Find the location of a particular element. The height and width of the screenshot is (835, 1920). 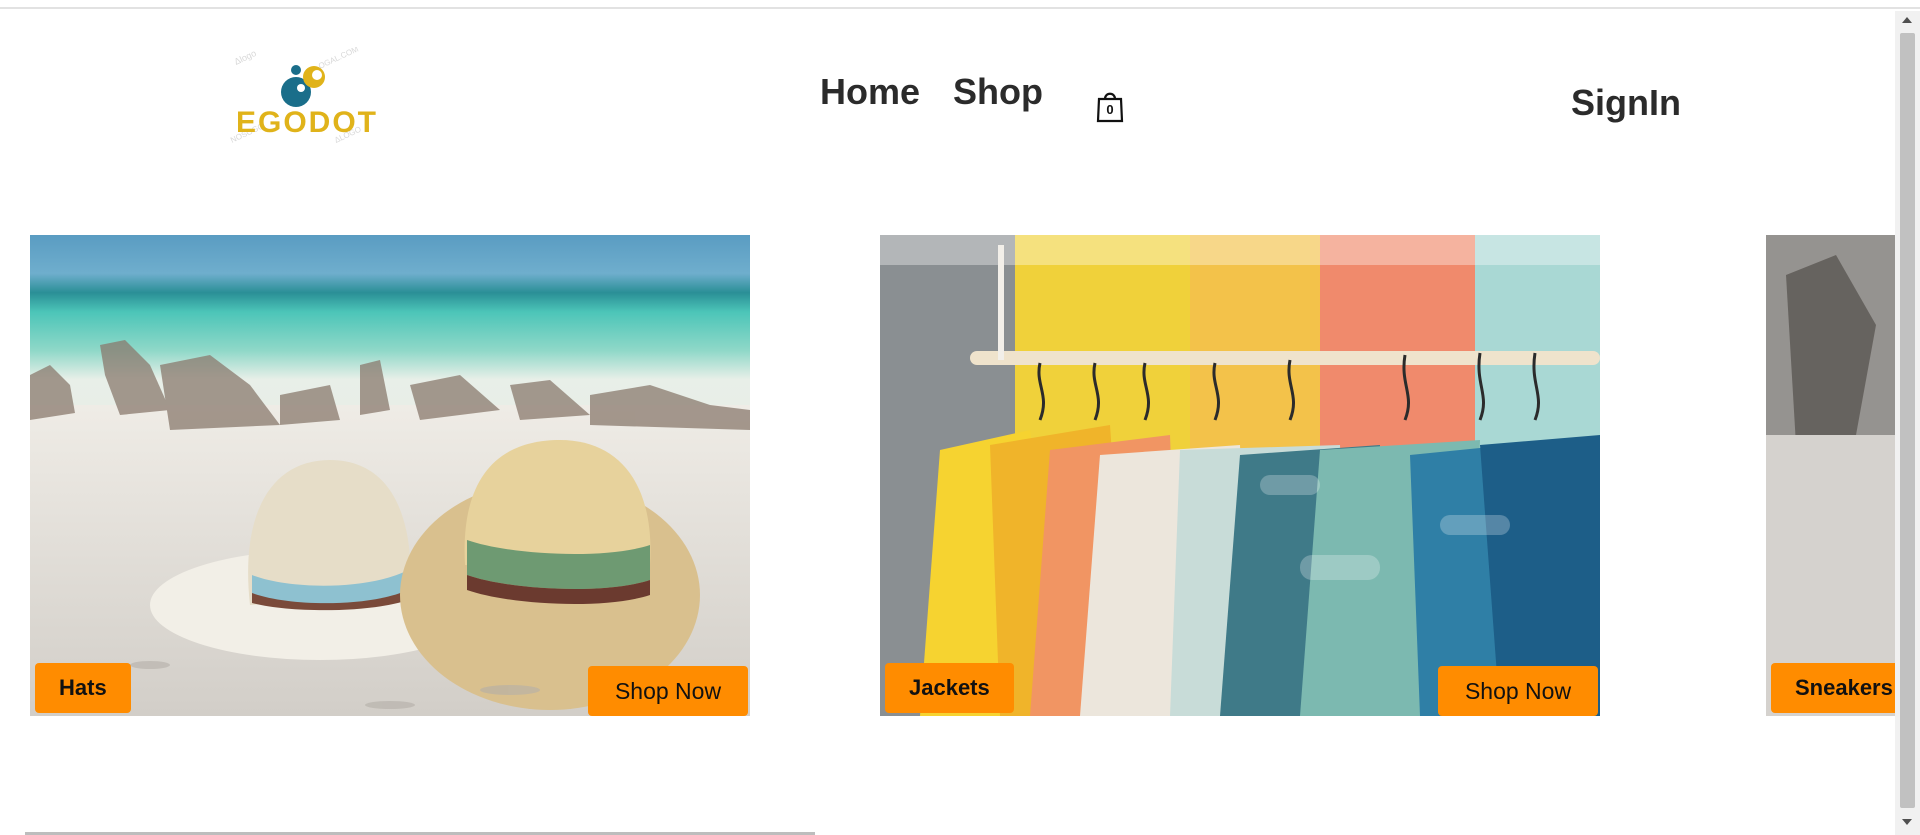

cart-button: 0 is located at coordinates (1110, 106).